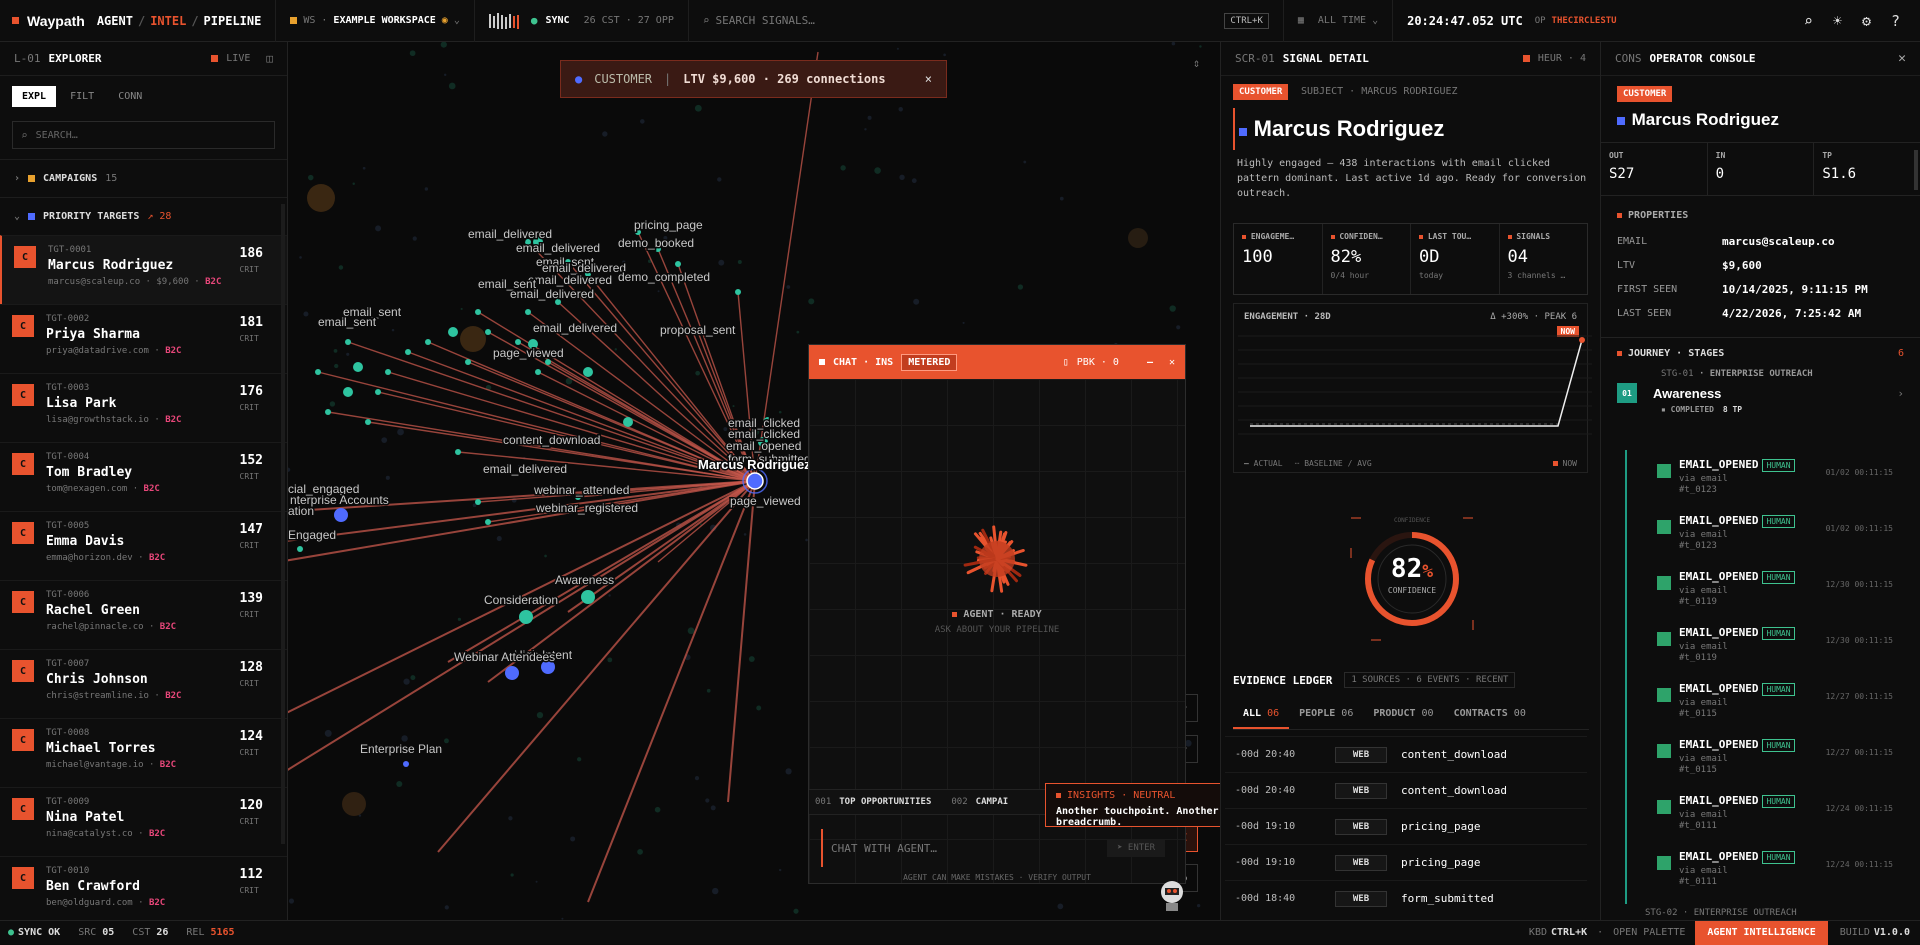  I want to click on close-icon: ×, so click(928, 79).